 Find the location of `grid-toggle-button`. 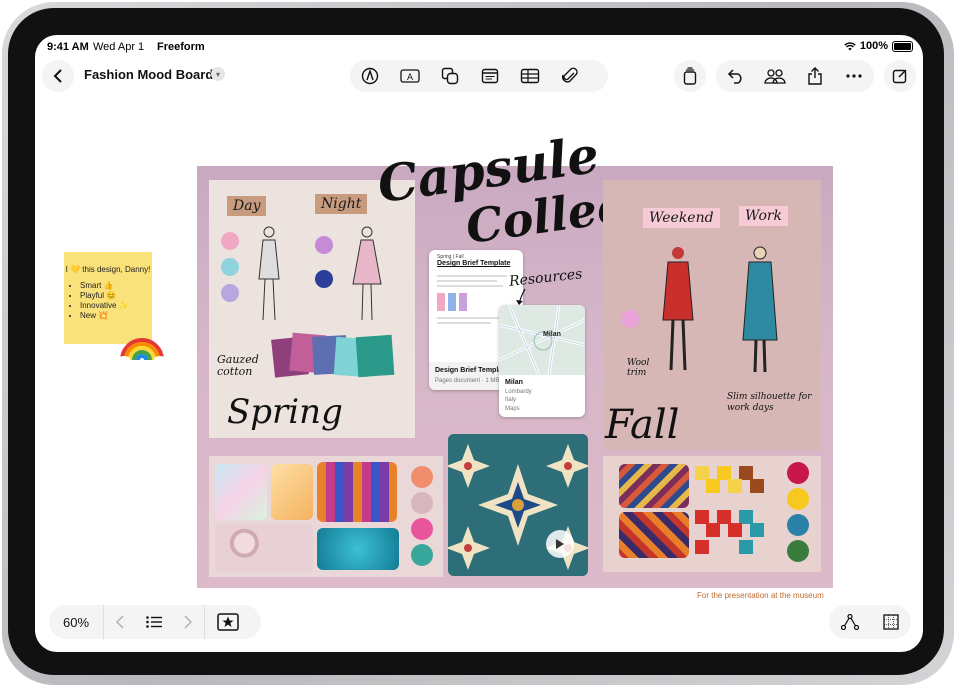

grid-toggle-button is located at coordinates (890, 622).